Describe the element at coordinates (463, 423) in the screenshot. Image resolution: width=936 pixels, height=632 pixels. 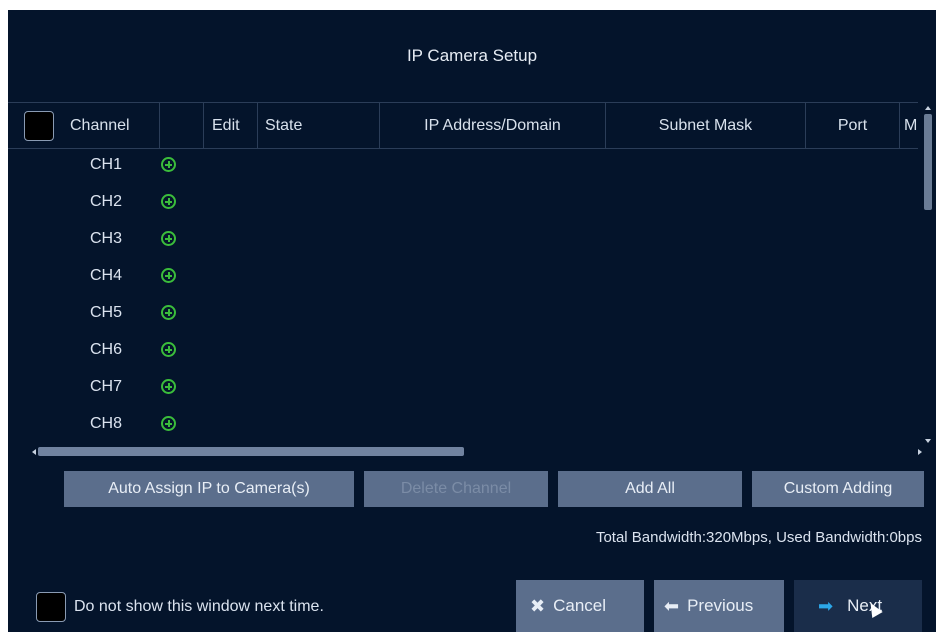
I see `table-row: CH8` at that location.